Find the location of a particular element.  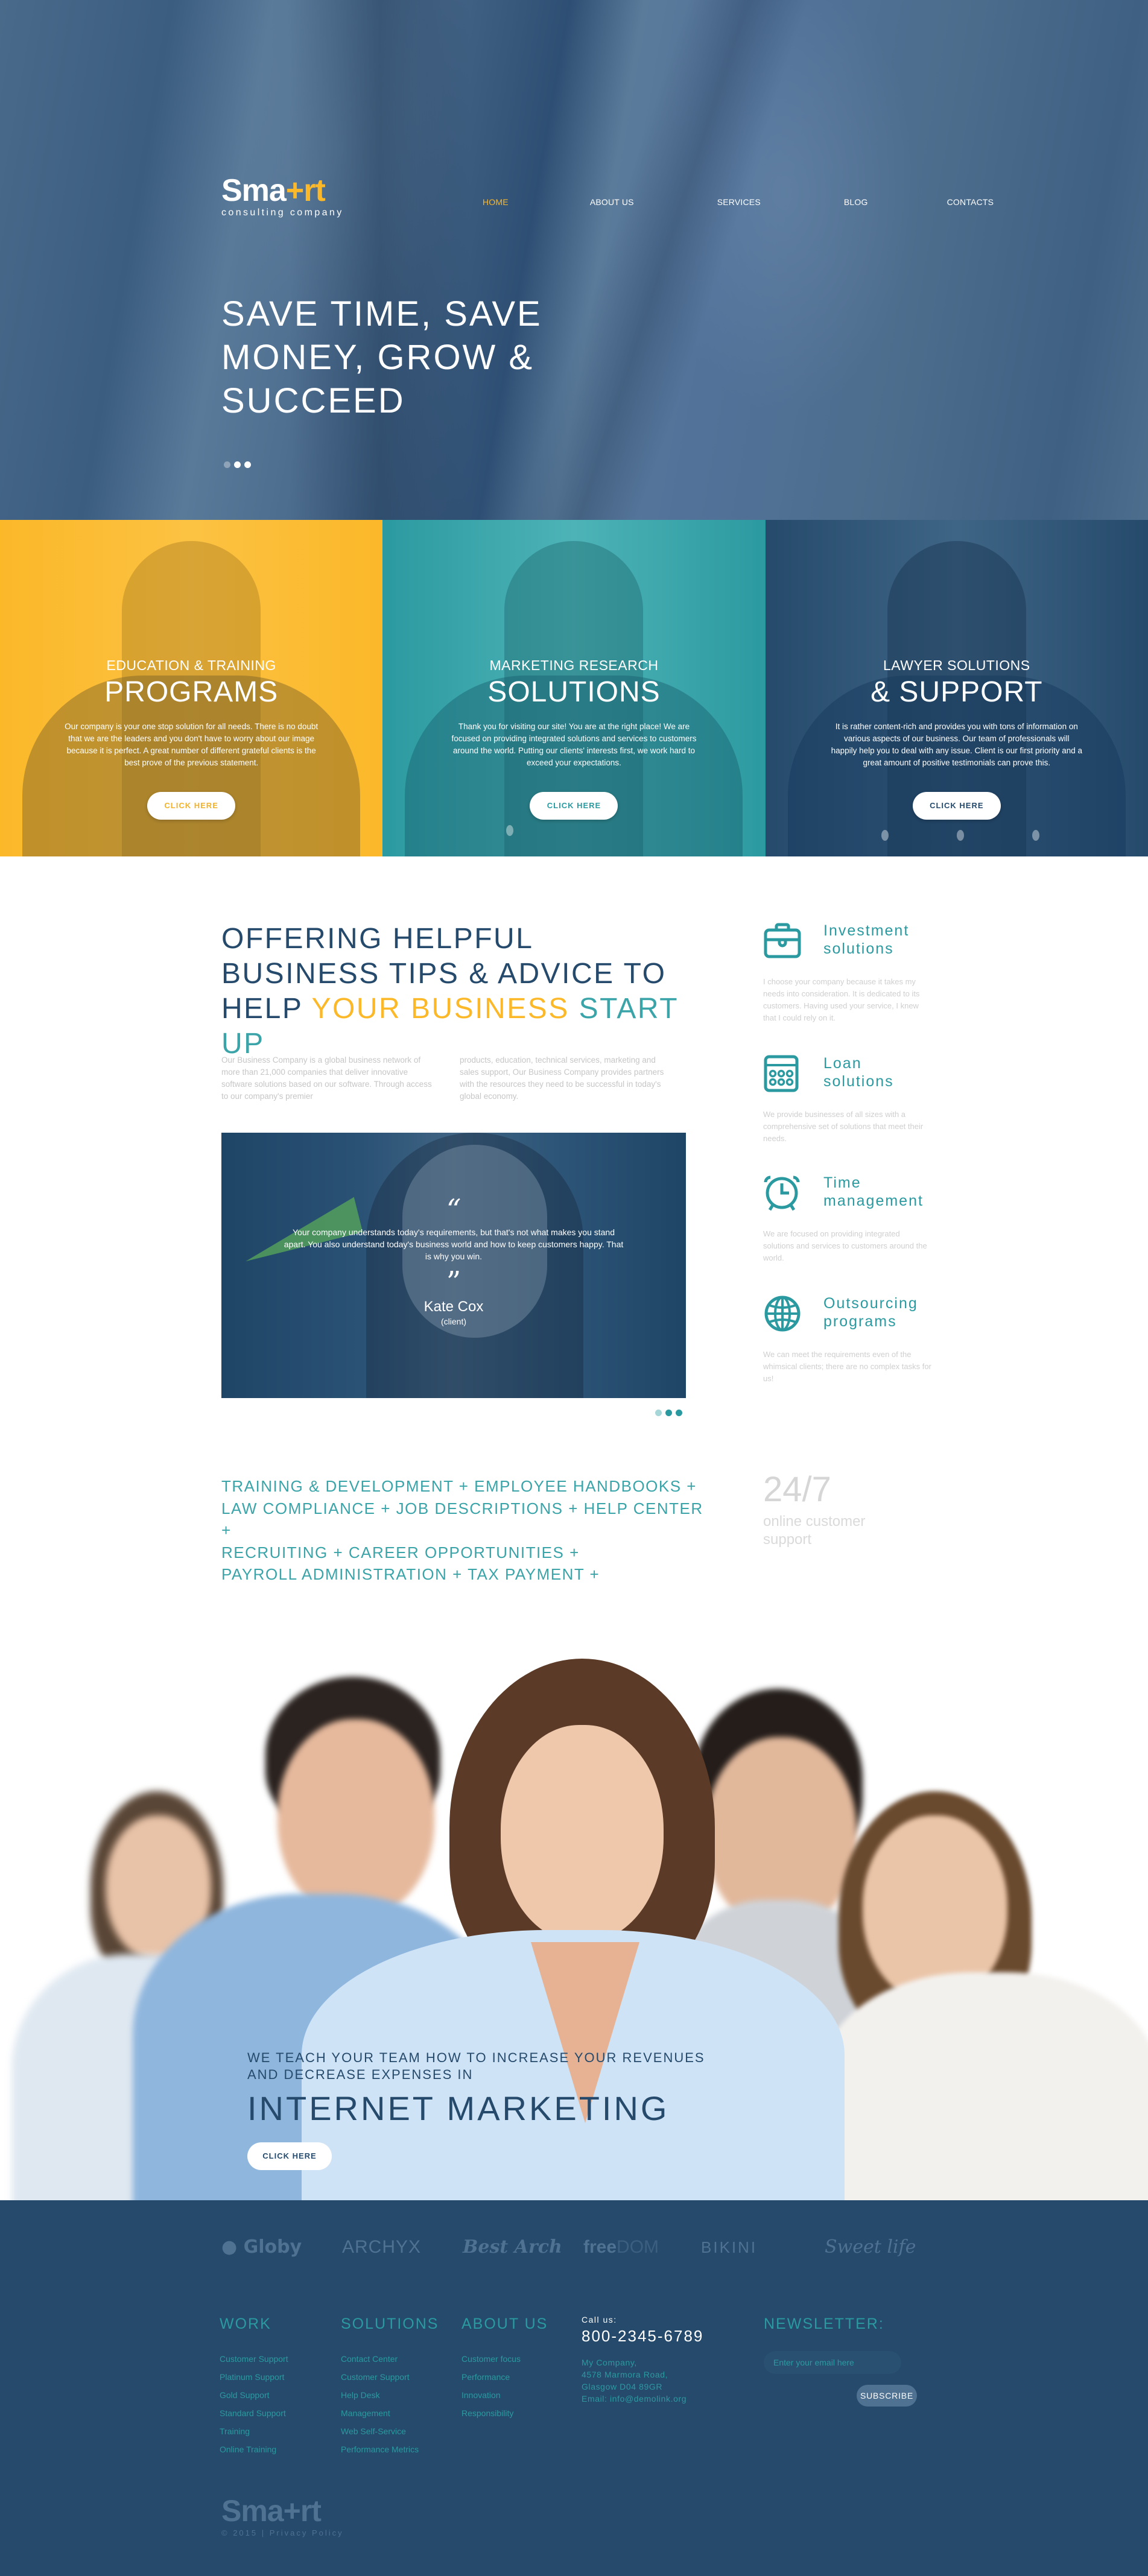

logo: Sma+rt consulting company is located at coordinates (282, 196).